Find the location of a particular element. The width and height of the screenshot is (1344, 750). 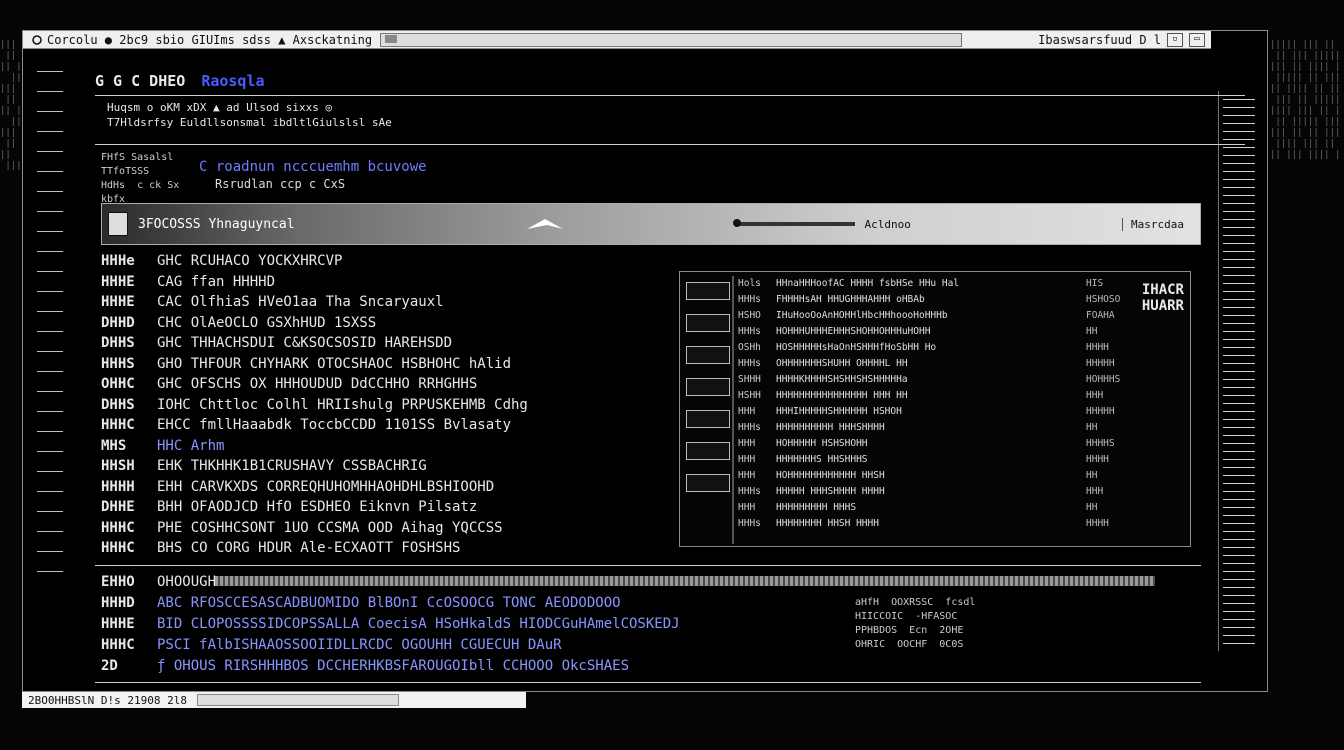

table-cell: HHHHHHHH HHSH HHHH is located at coordinates (827, 523).